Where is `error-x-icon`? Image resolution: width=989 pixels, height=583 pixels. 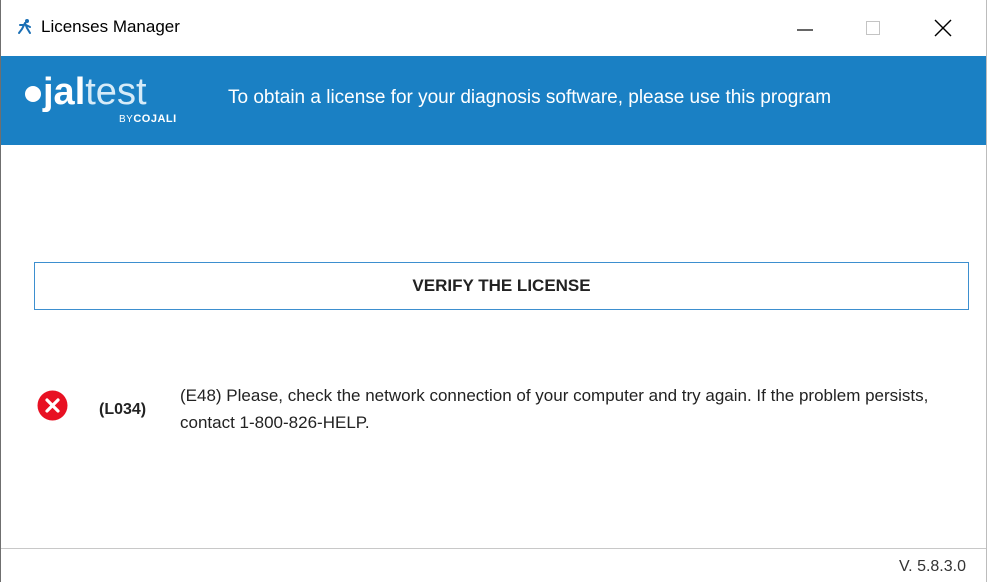
error-x-icon is located at coordinates (52, 405).